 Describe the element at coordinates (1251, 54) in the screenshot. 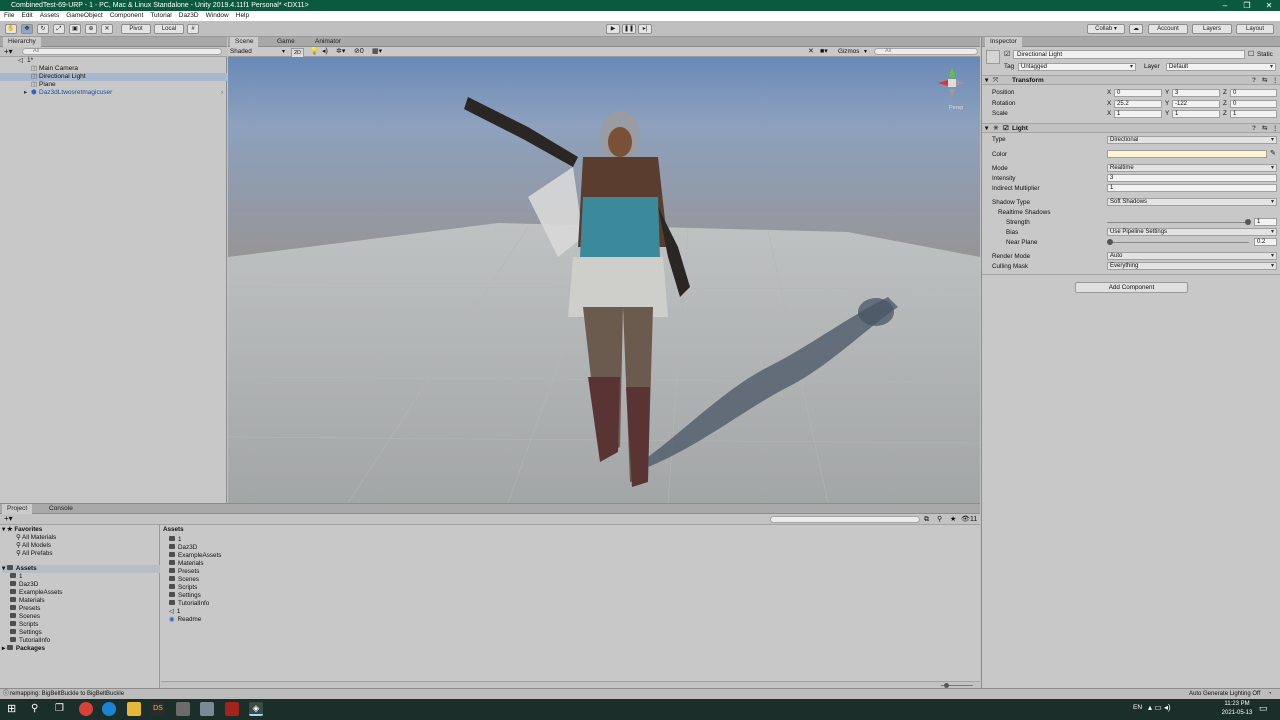

I see `static-checkbox: ☐` at that location.